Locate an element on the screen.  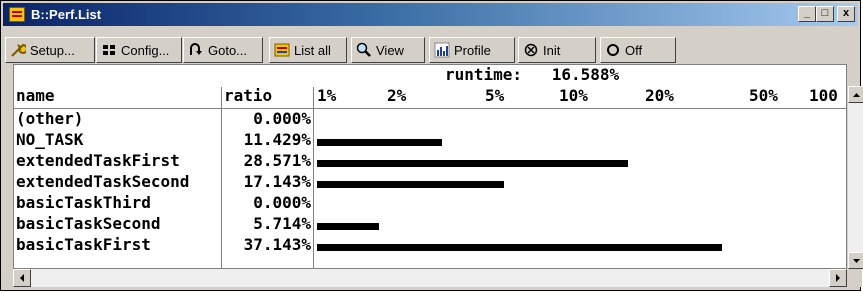
scale-tick: 1% is located at coordinates (327, 95).